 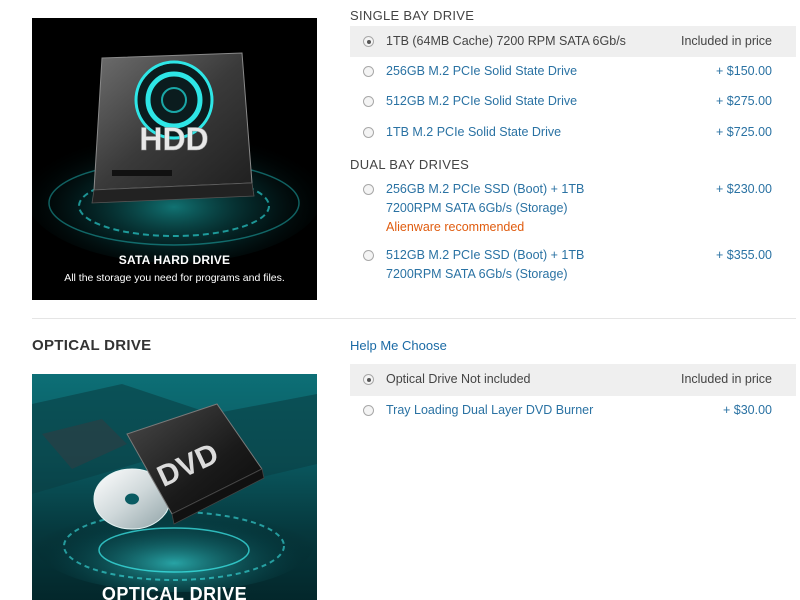 What do you see at coordinates (412, 15) in the screenshot?
I see `single-bay-title: SINGLE BAY DRIVE` at bounding box center [412, 15].